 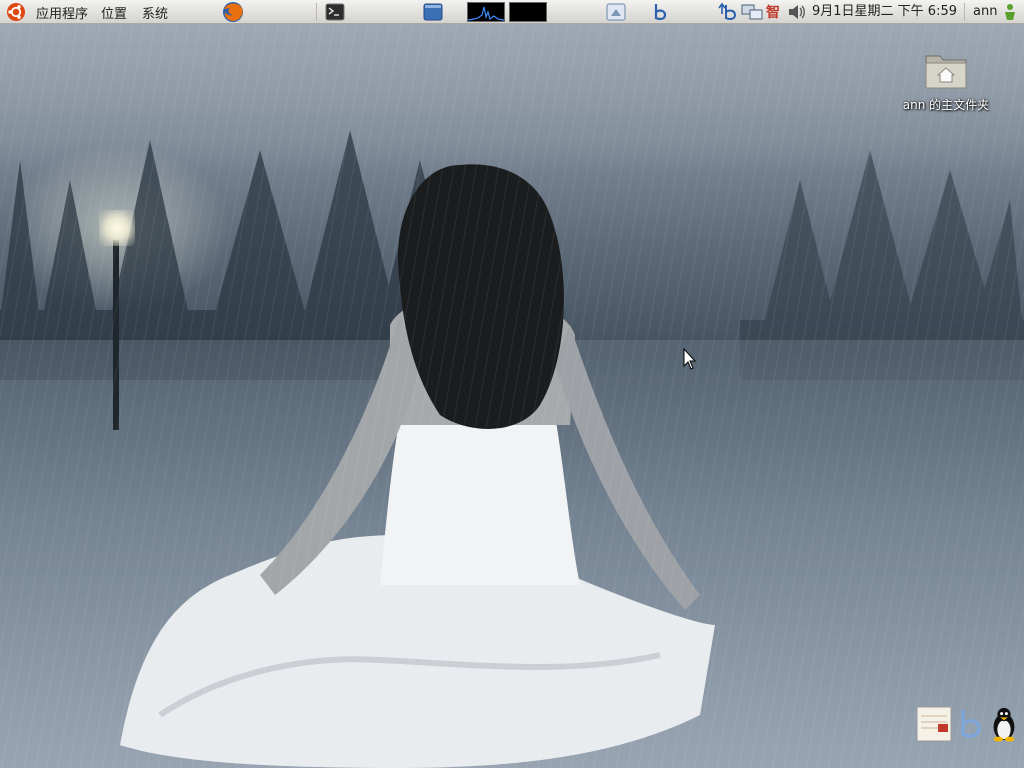 What do you see at coordinates (433, 12) in the screenshot?
I see `window-icon` at bounding box center [433, 12].